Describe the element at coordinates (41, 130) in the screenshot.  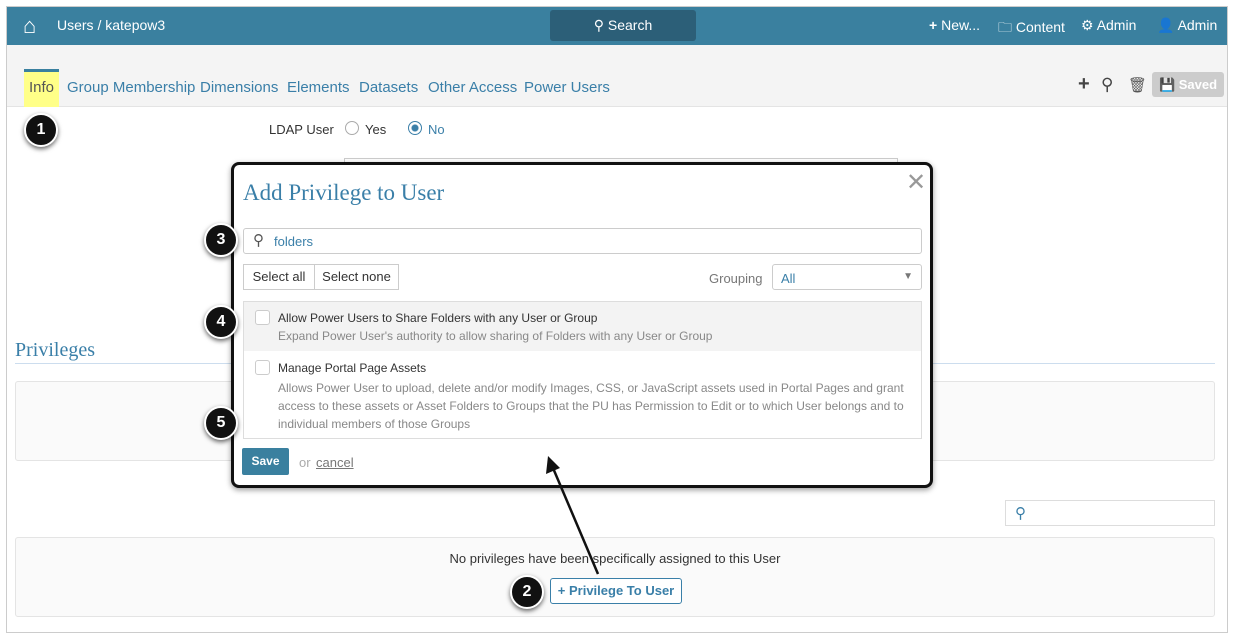
I see `step-marker-1: 1` at that location.